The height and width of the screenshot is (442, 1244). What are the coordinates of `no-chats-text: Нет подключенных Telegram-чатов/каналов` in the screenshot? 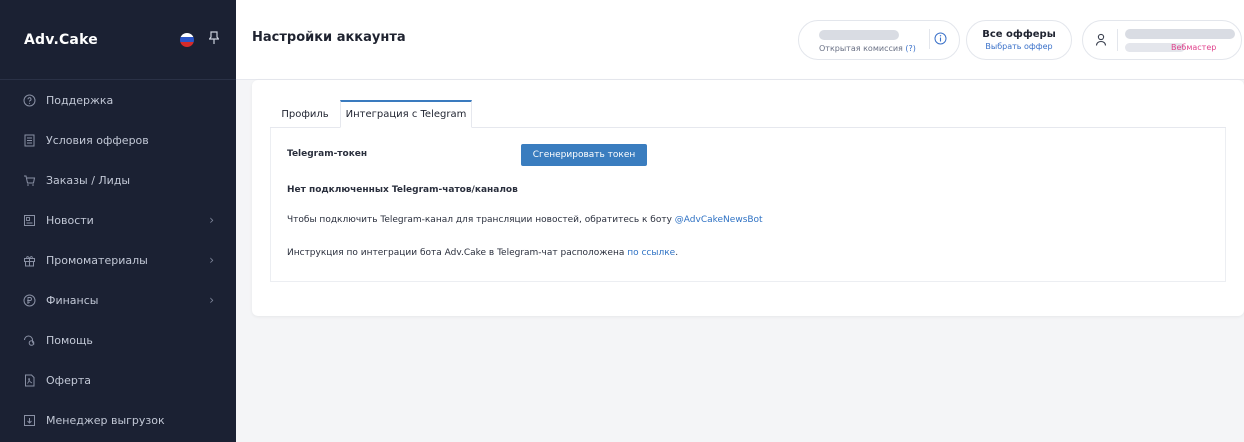 It's located at (402, 190).